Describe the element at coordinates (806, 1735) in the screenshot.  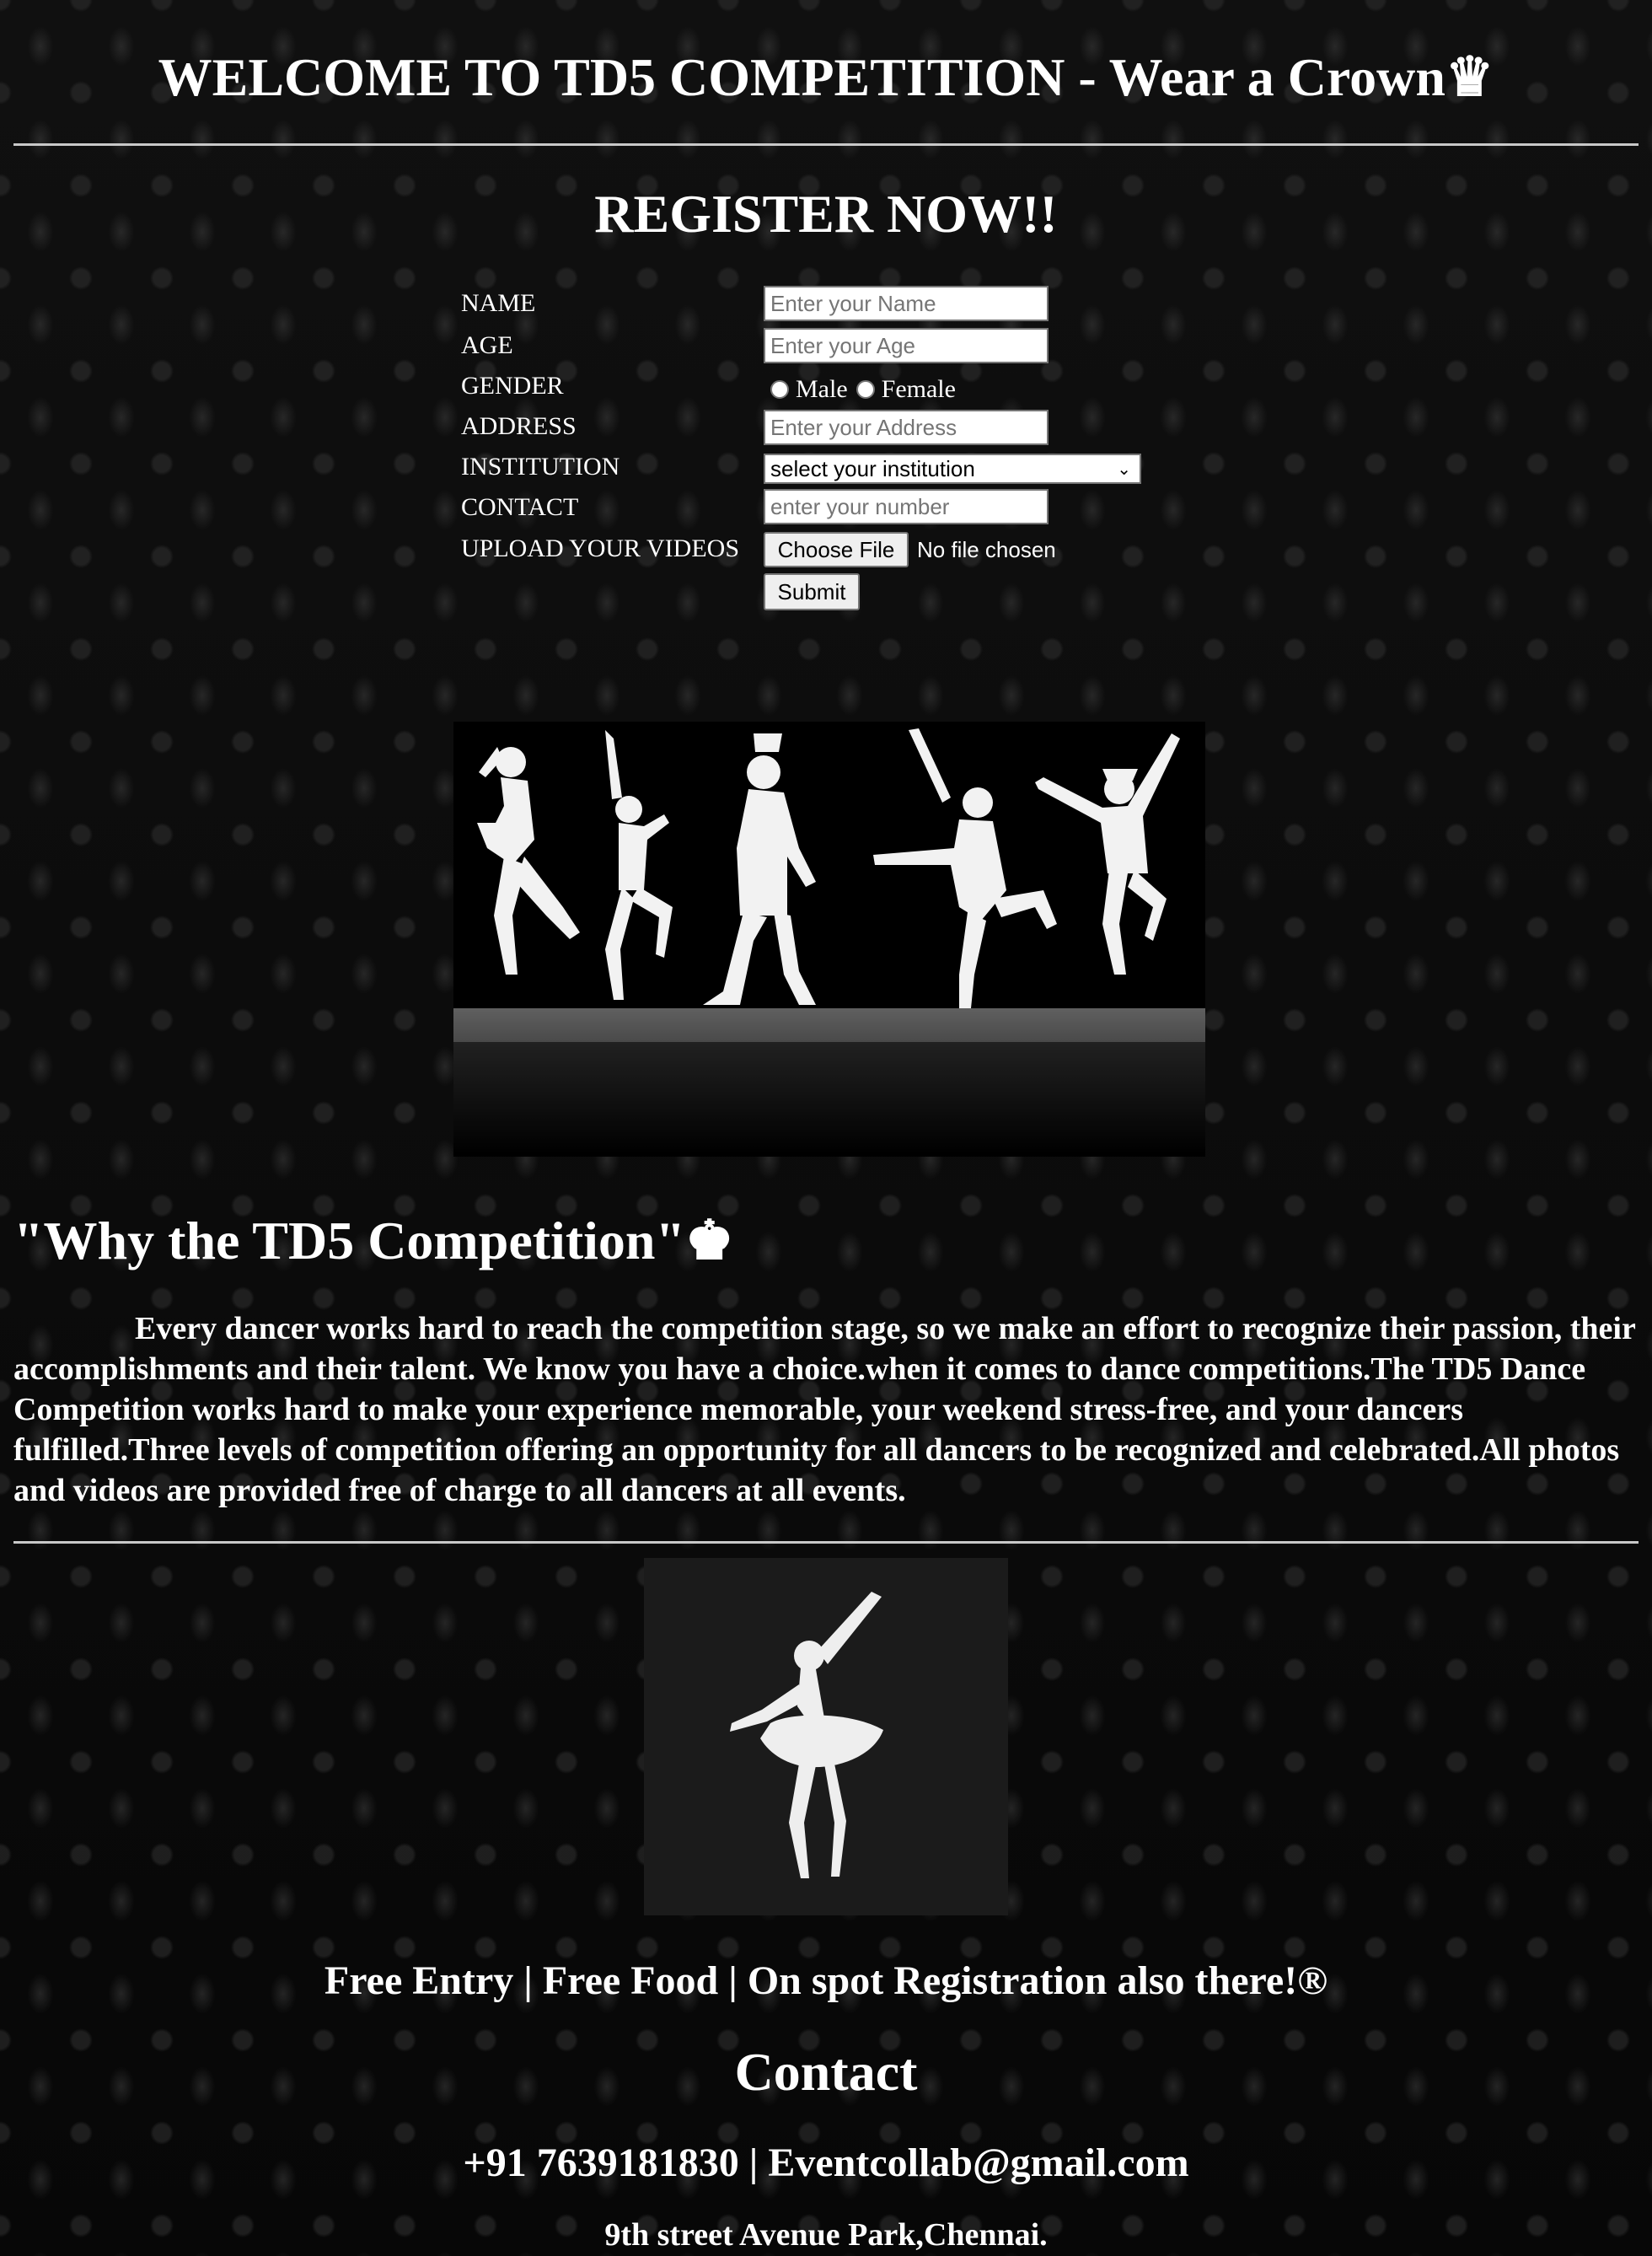
I see `ballerina-silhouette-graphic` at that location.